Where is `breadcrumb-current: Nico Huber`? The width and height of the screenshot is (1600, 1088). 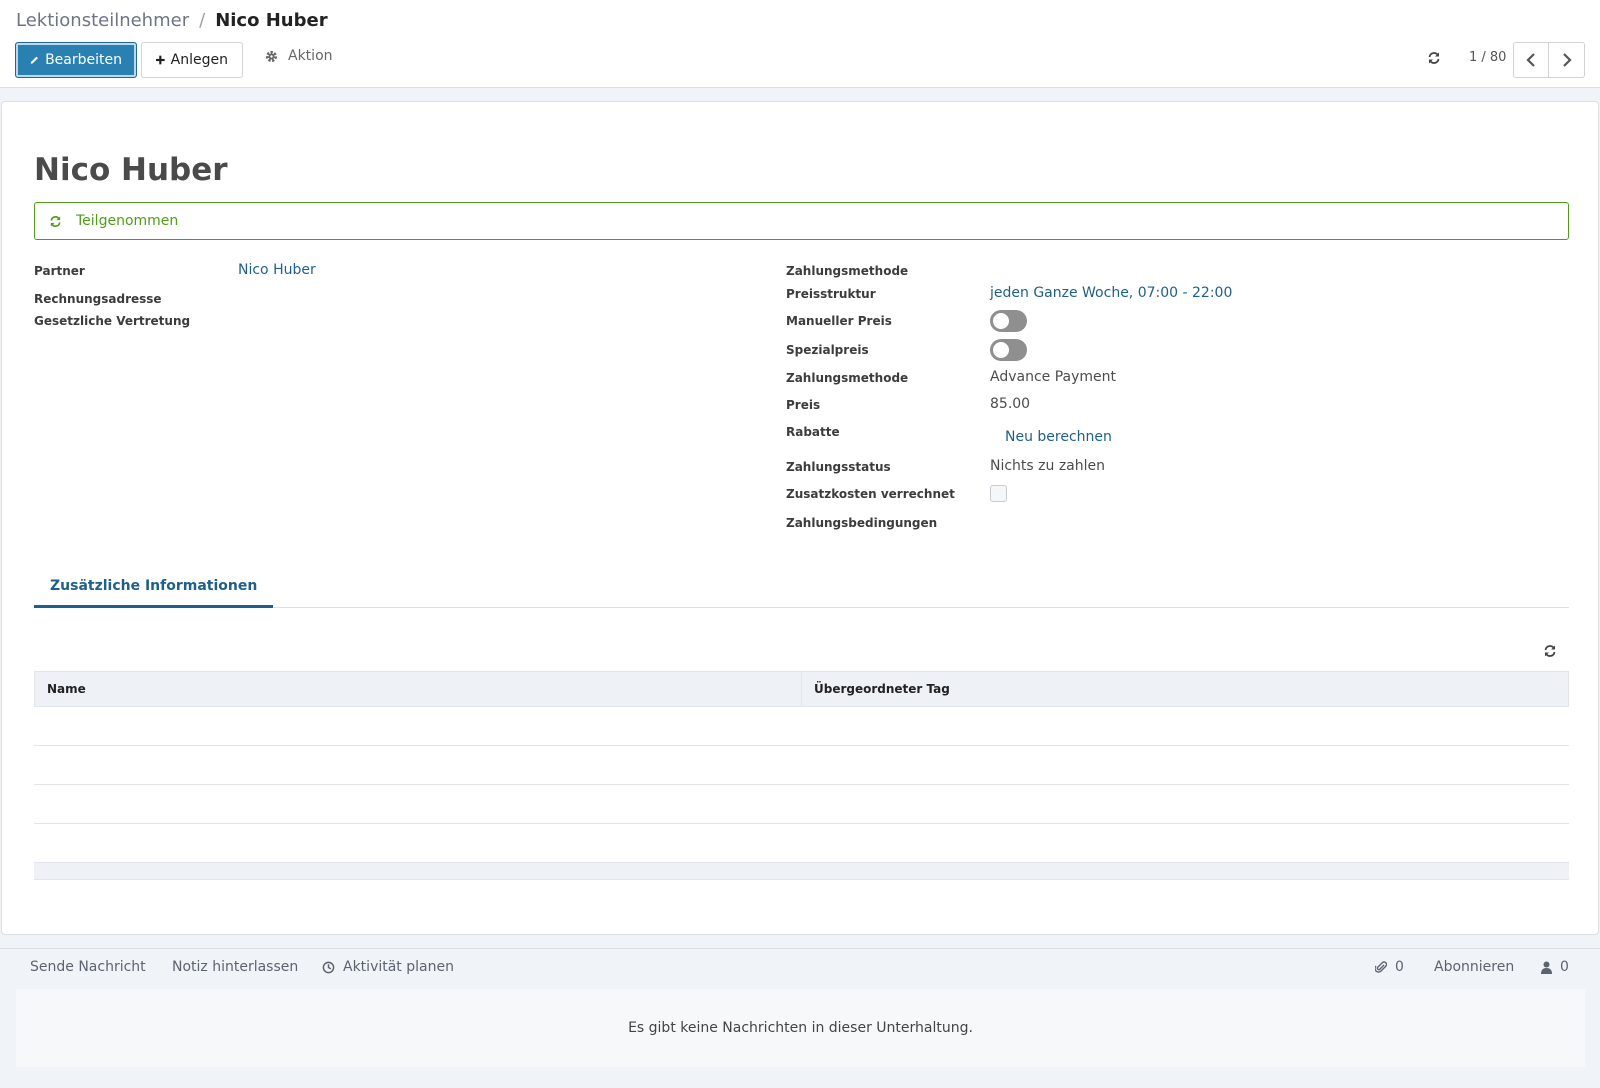 breadcrumb-current: Nico Huber is located at coordinates (271, 20).